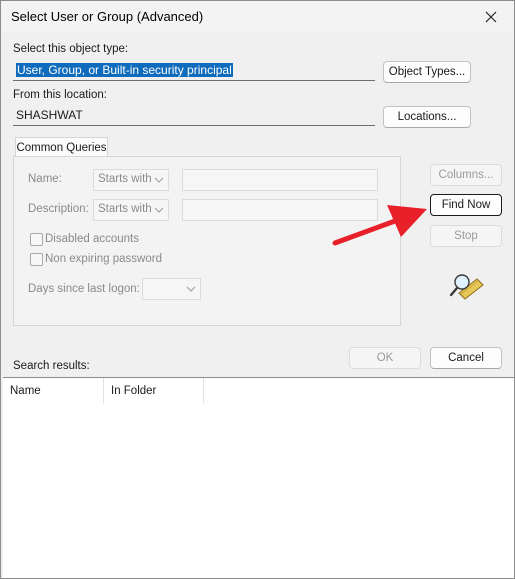 Image resolution: width=515 pixels, height=579 pixels. What do you see at coordinates (280, 180) in the screenshot?
I see `name-input` at bounding box center [280, 180].